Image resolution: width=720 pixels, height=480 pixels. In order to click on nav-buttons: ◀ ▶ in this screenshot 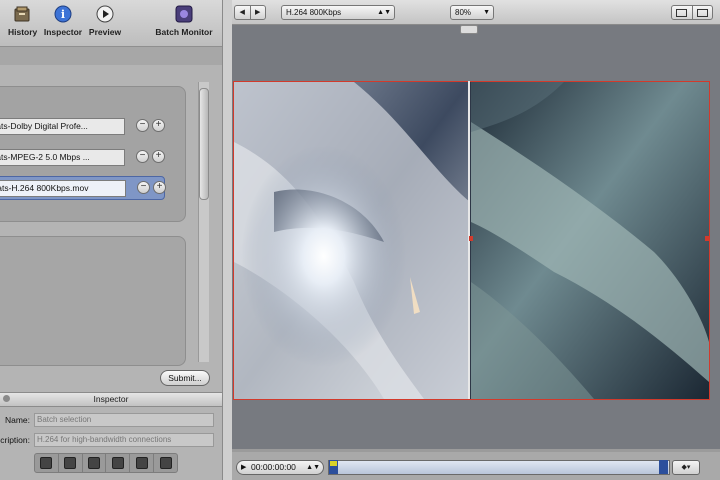, I will do `click(250, 12)`.